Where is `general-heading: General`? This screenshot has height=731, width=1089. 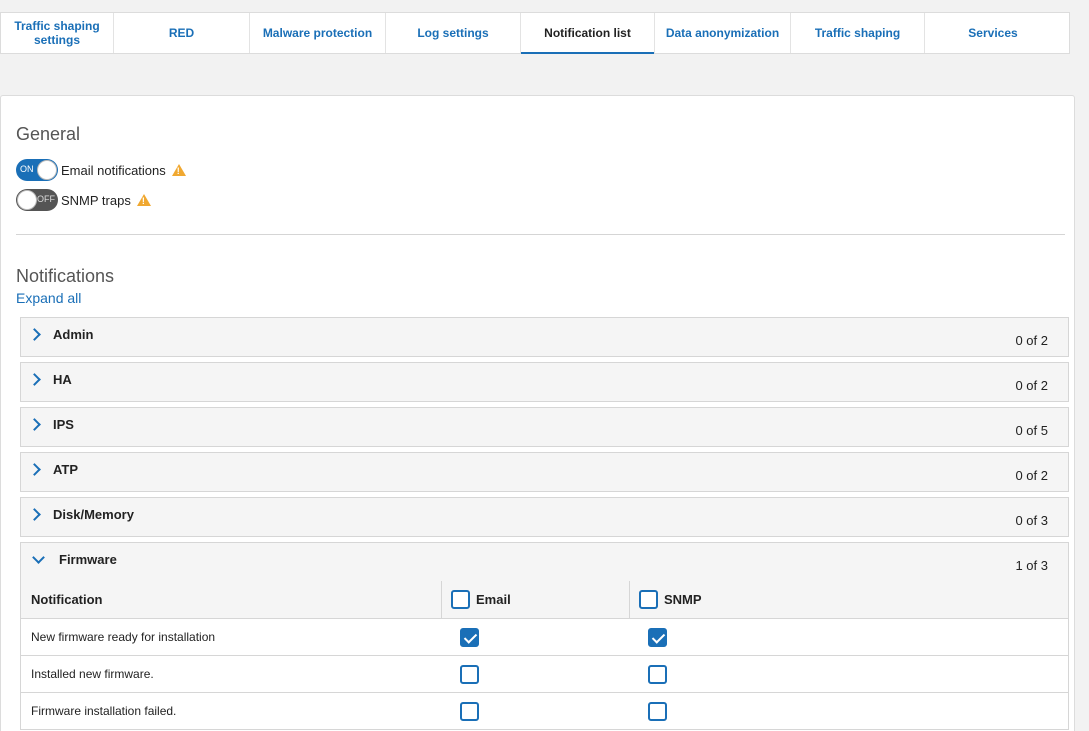
general-heading: General is located at coordinates (48, 134).